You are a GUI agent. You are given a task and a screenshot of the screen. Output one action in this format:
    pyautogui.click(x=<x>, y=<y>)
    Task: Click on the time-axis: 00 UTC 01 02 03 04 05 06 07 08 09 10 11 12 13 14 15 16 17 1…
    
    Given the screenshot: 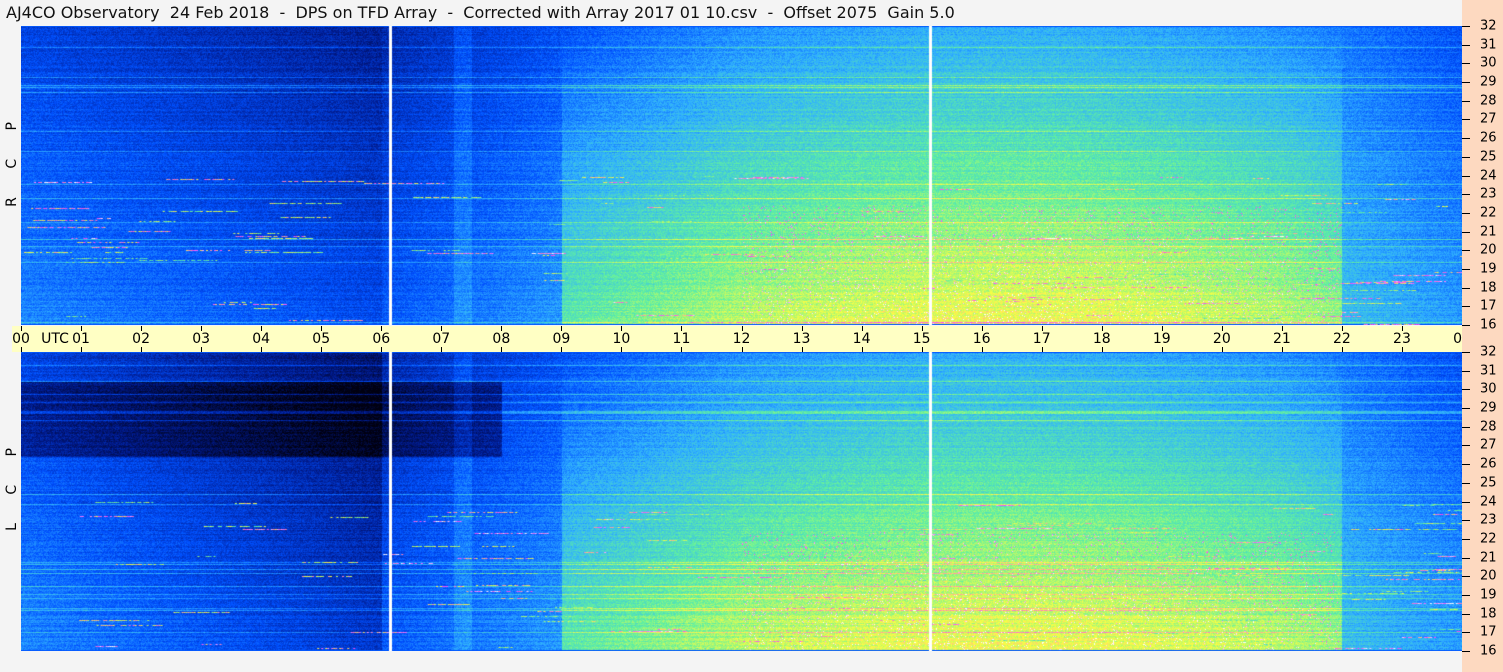 What is the action you would take?
    pyautogui.click(x=755, y=339)
    